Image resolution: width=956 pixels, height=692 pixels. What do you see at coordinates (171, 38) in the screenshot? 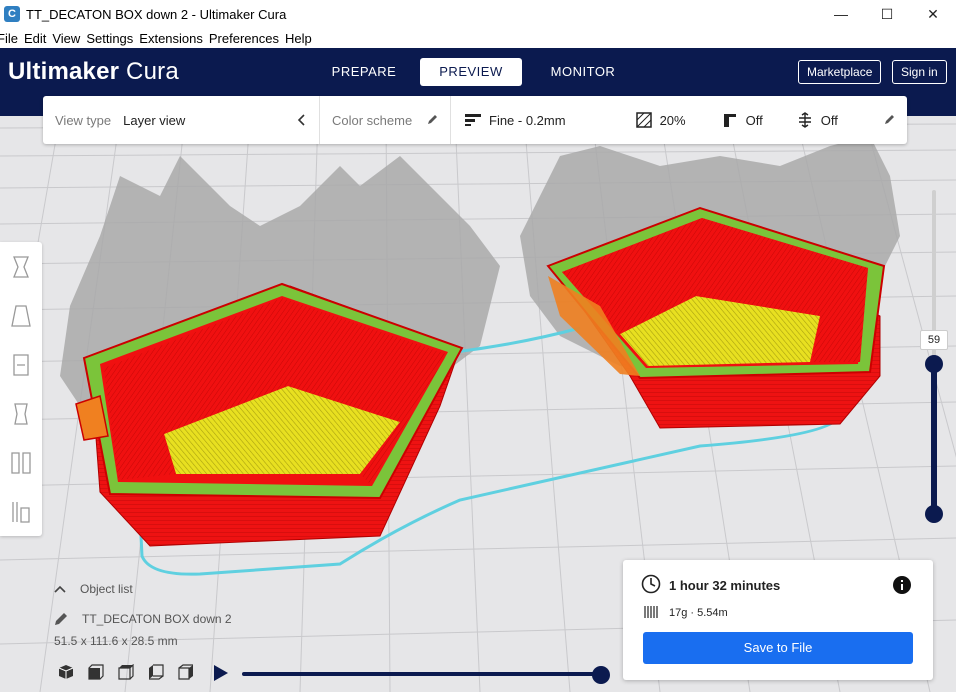
I see `menu-extensions: Extensions` at bounding box center [171, 38].